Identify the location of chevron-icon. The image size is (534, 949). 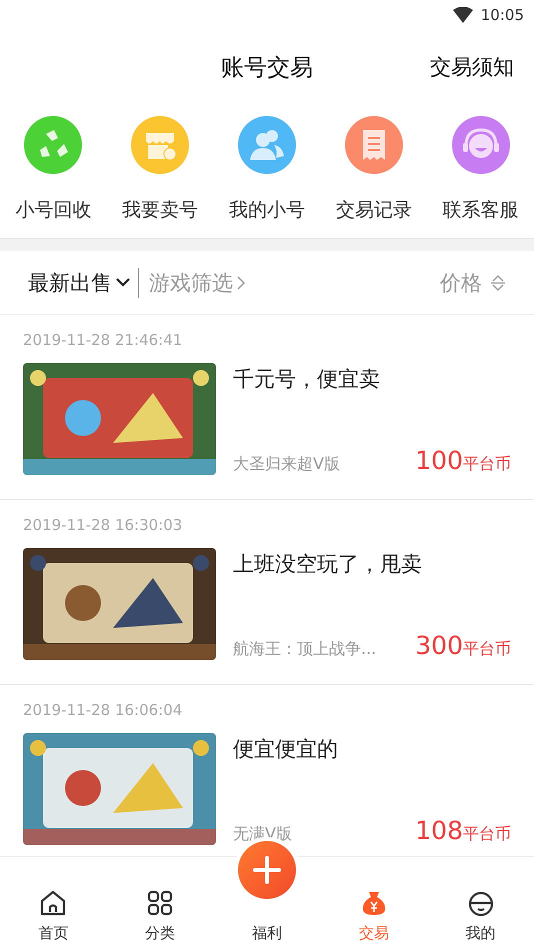
(241, 283).